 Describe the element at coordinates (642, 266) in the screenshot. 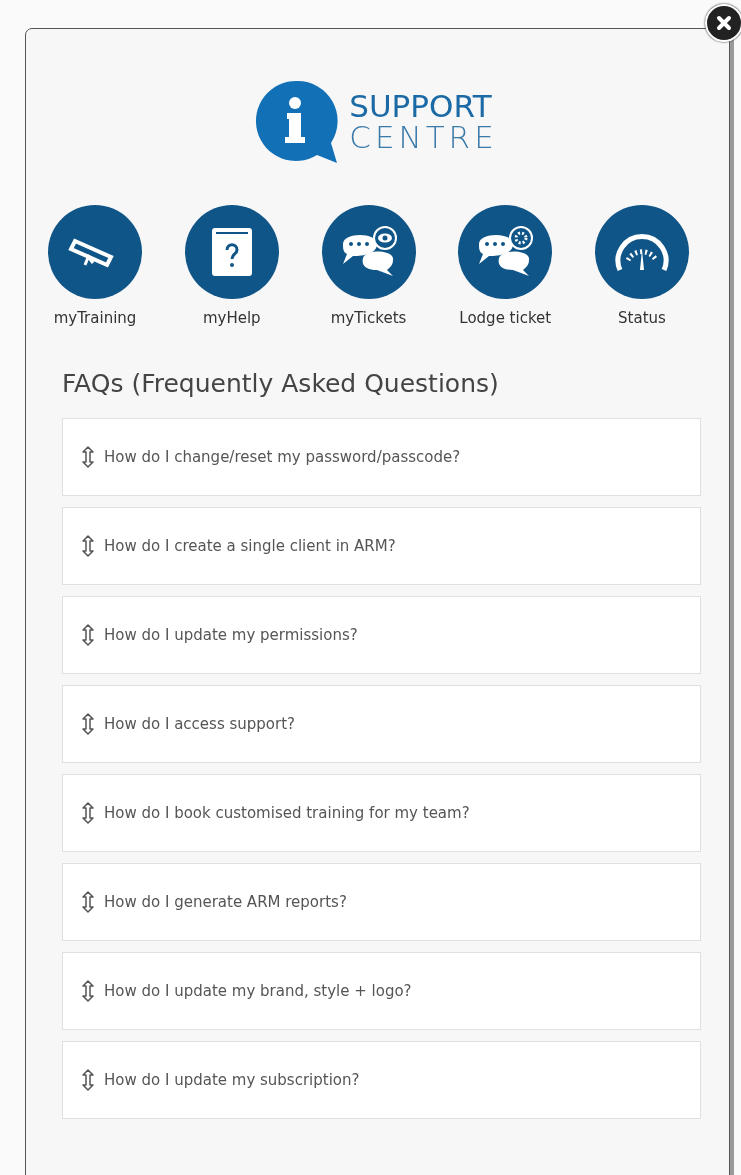

I see `shortcut-link: Status` at that location.